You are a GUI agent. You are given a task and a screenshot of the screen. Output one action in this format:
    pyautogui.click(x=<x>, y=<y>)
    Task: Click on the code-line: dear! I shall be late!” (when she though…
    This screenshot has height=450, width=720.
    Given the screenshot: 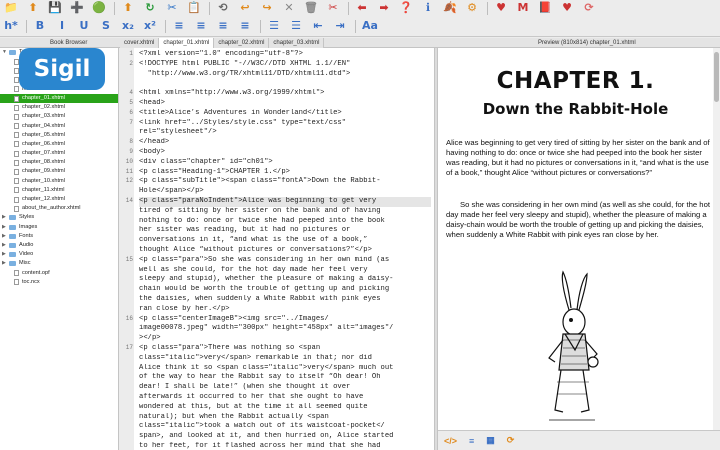 What is the action you would take?
    pyautogui.click(x=285, y=388)
    